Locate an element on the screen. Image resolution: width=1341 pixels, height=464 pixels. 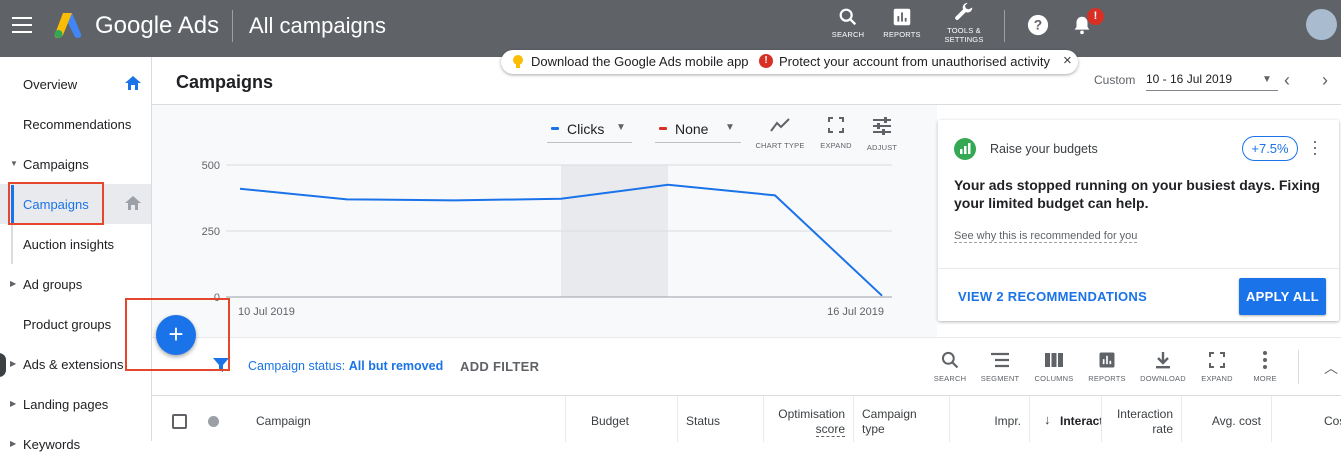
y-tick-label: 250 is located at coordinates (211, 232).